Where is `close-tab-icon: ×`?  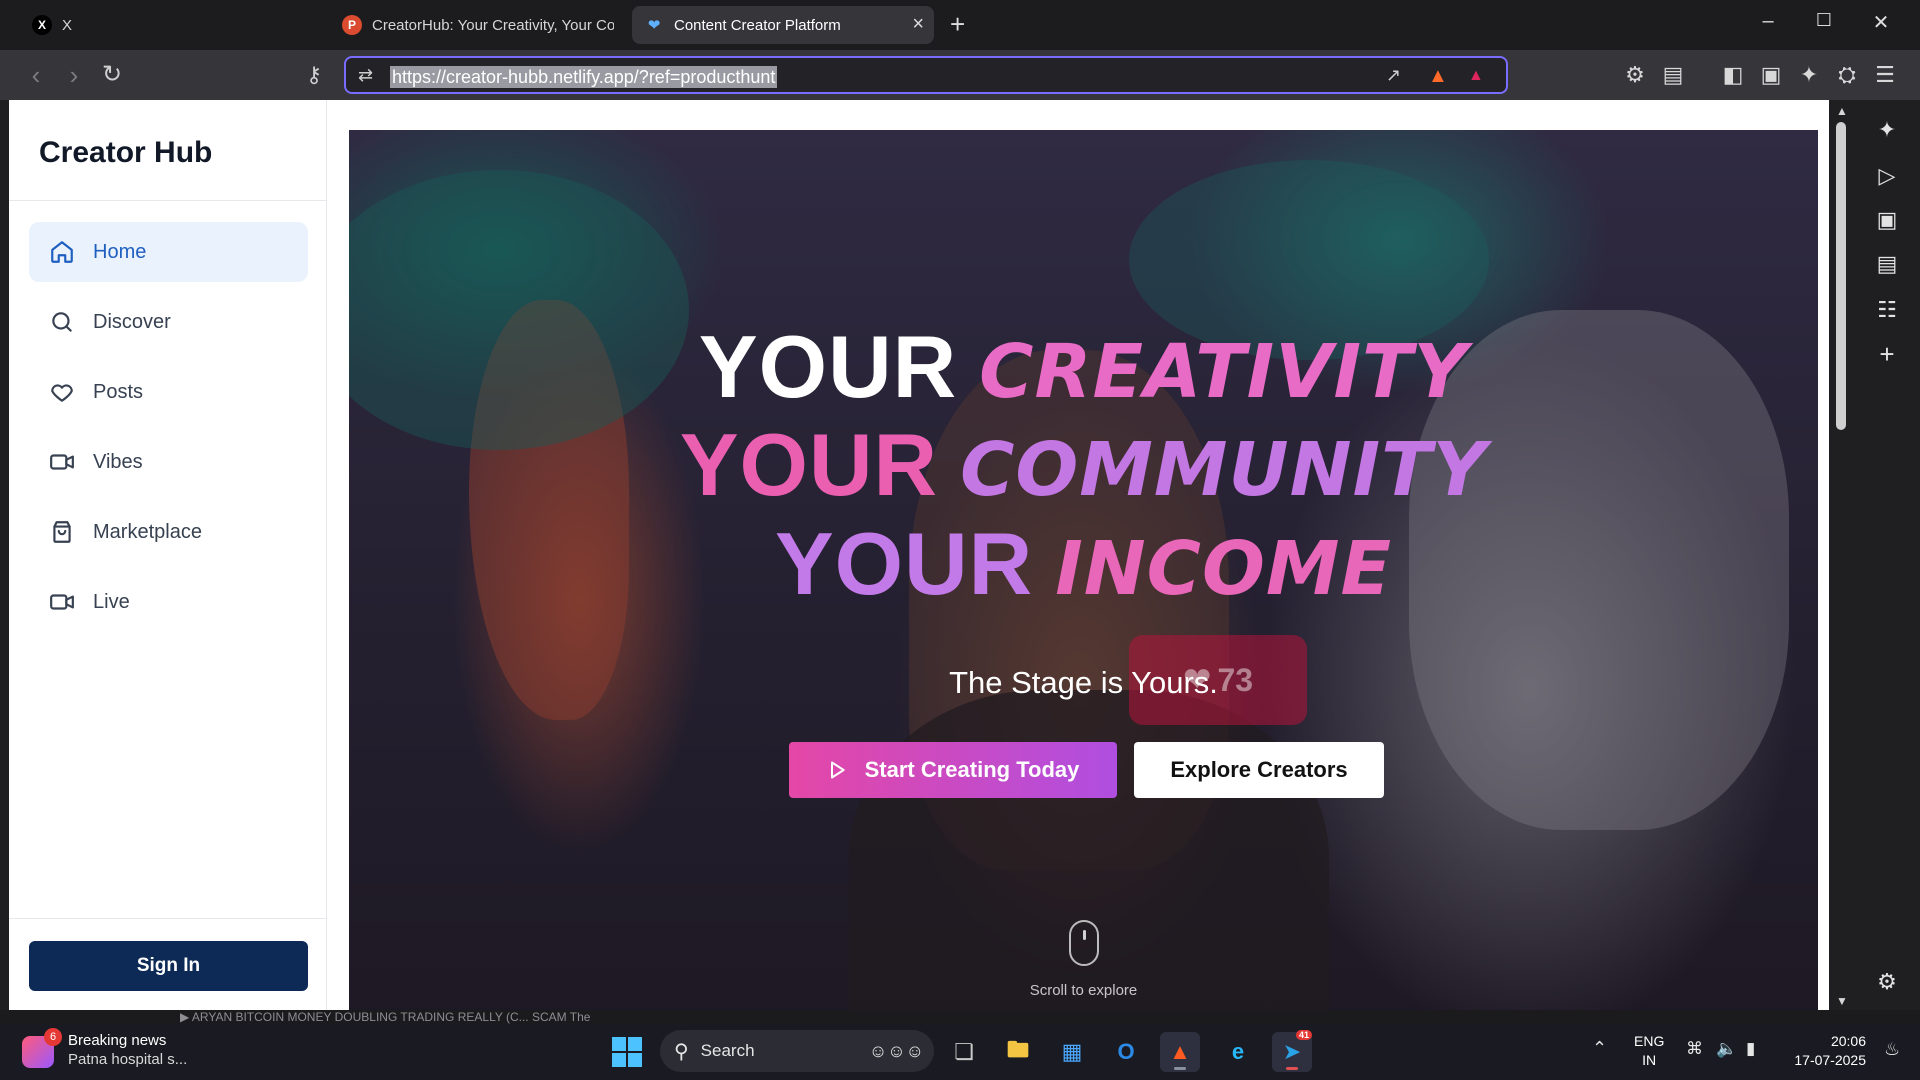 close-tab-icon: × is located at coordinates (918, 24).